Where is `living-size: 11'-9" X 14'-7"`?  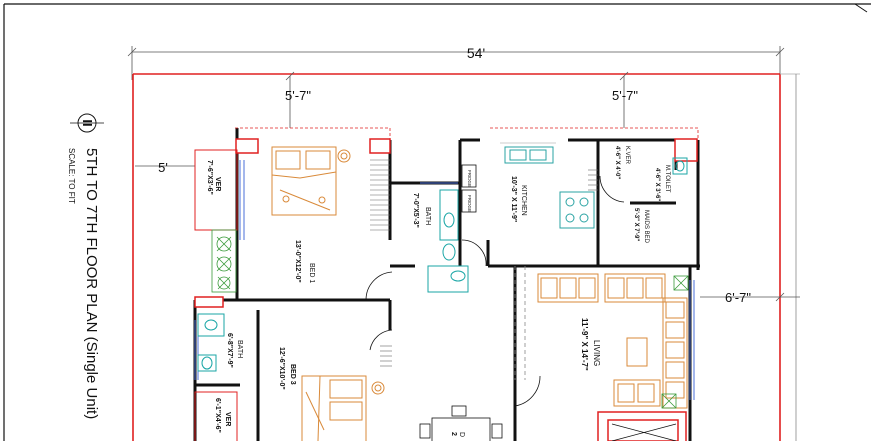 living-size: 11'-9" X 14'-7" is located at coordinates (584, 344).